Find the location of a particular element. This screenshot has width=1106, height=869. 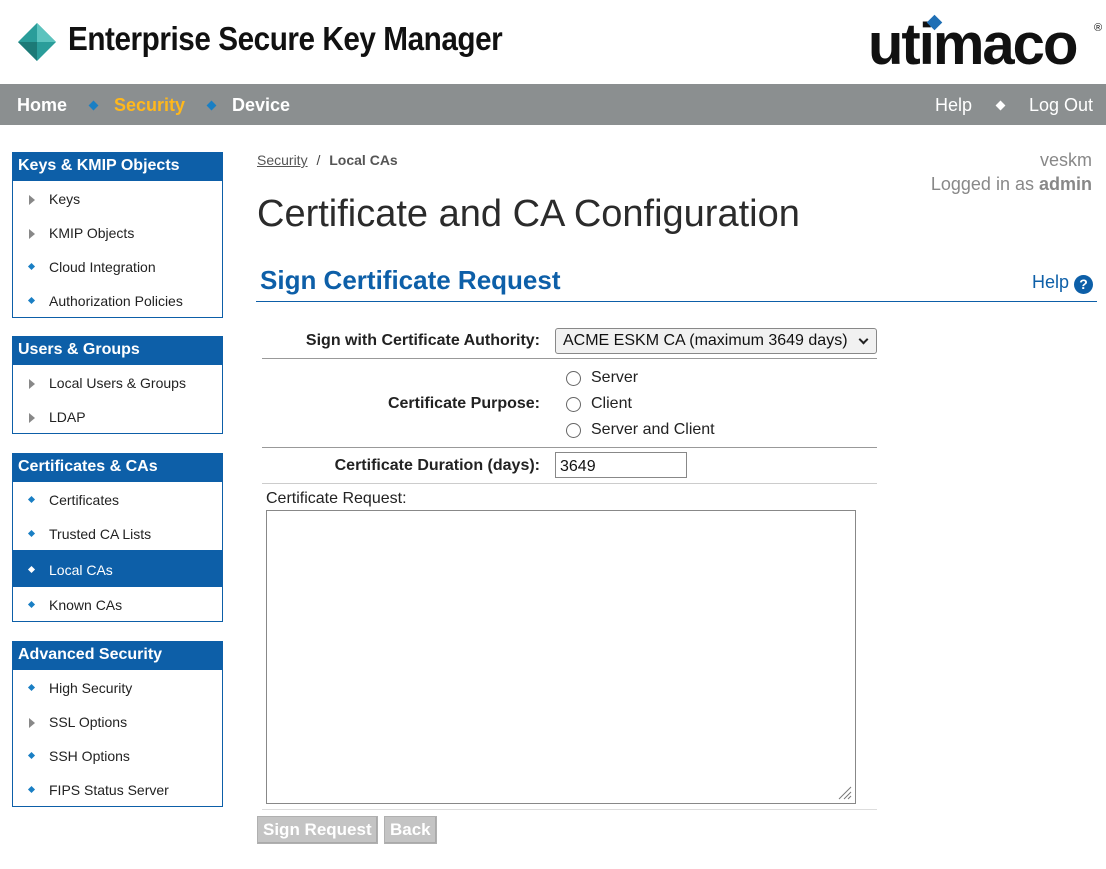

nav-device: Device is located at coordinates (261, 105).